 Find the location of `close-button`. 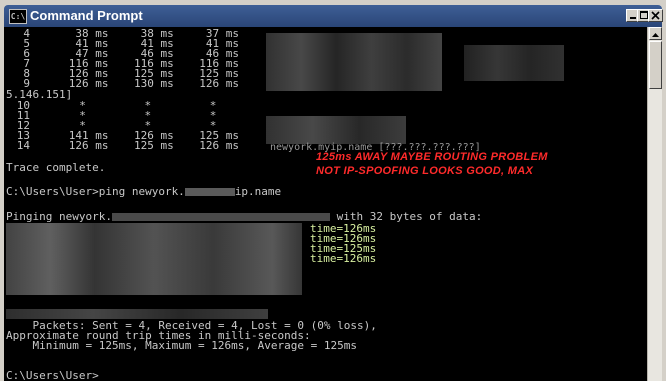

close-button is located at coordinates (655, 15).